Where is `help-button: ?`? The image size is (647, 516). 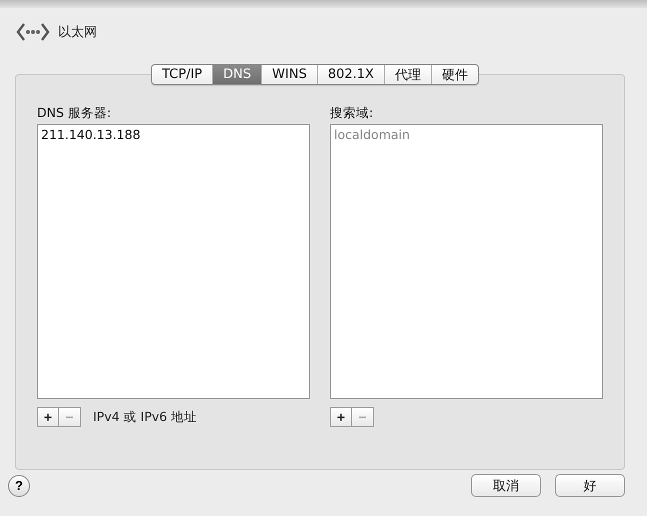
help-button: ? is located at coordinates (19, 485).